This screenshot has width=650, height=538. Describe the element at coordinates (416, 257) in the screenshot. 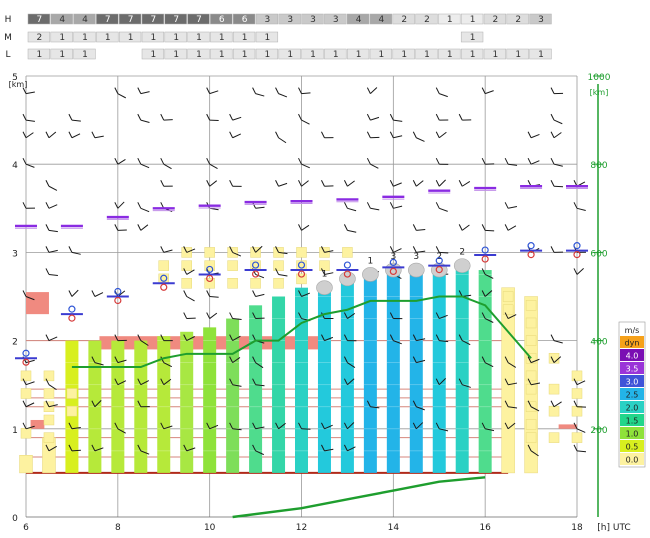

I see `cumulus-cloud-label: 3` at that location.